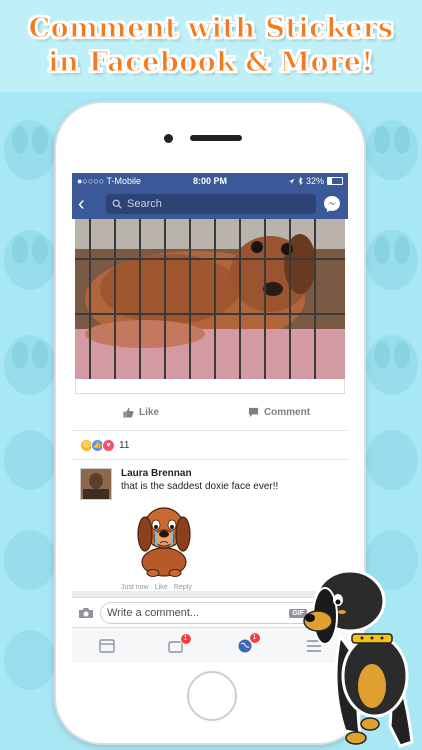  Describe the element at coordinates (168, 138) in the screenshot. I see `front-camera` at that location.